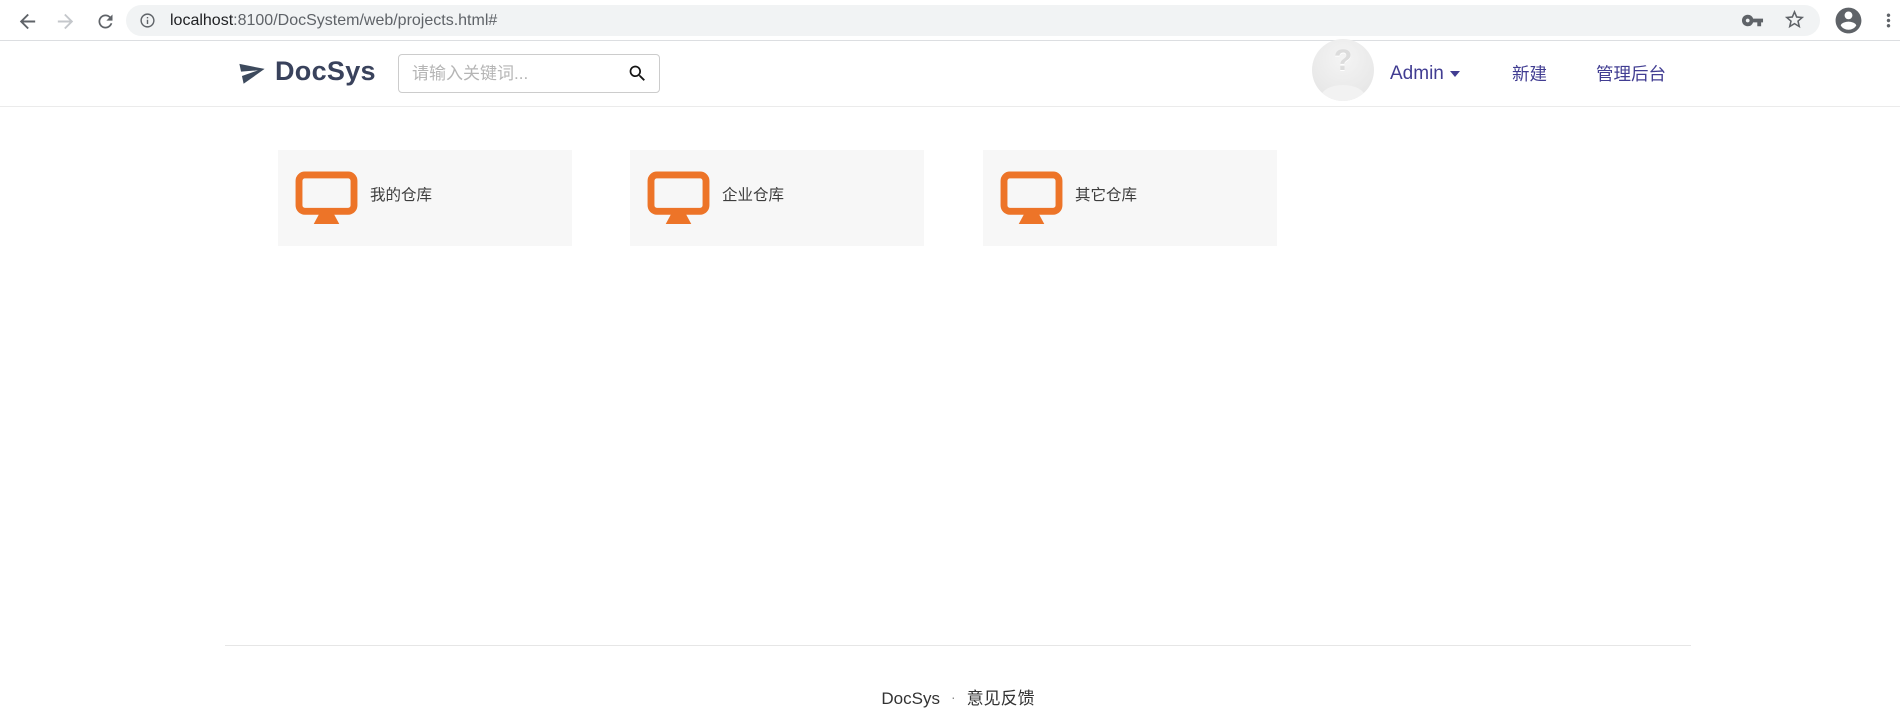 The width and height of the screenshot is (1900, 726). Describe the element at coordinates (1529, 74) in the screenshot. I see `nav-link-new: 新建` at that location.